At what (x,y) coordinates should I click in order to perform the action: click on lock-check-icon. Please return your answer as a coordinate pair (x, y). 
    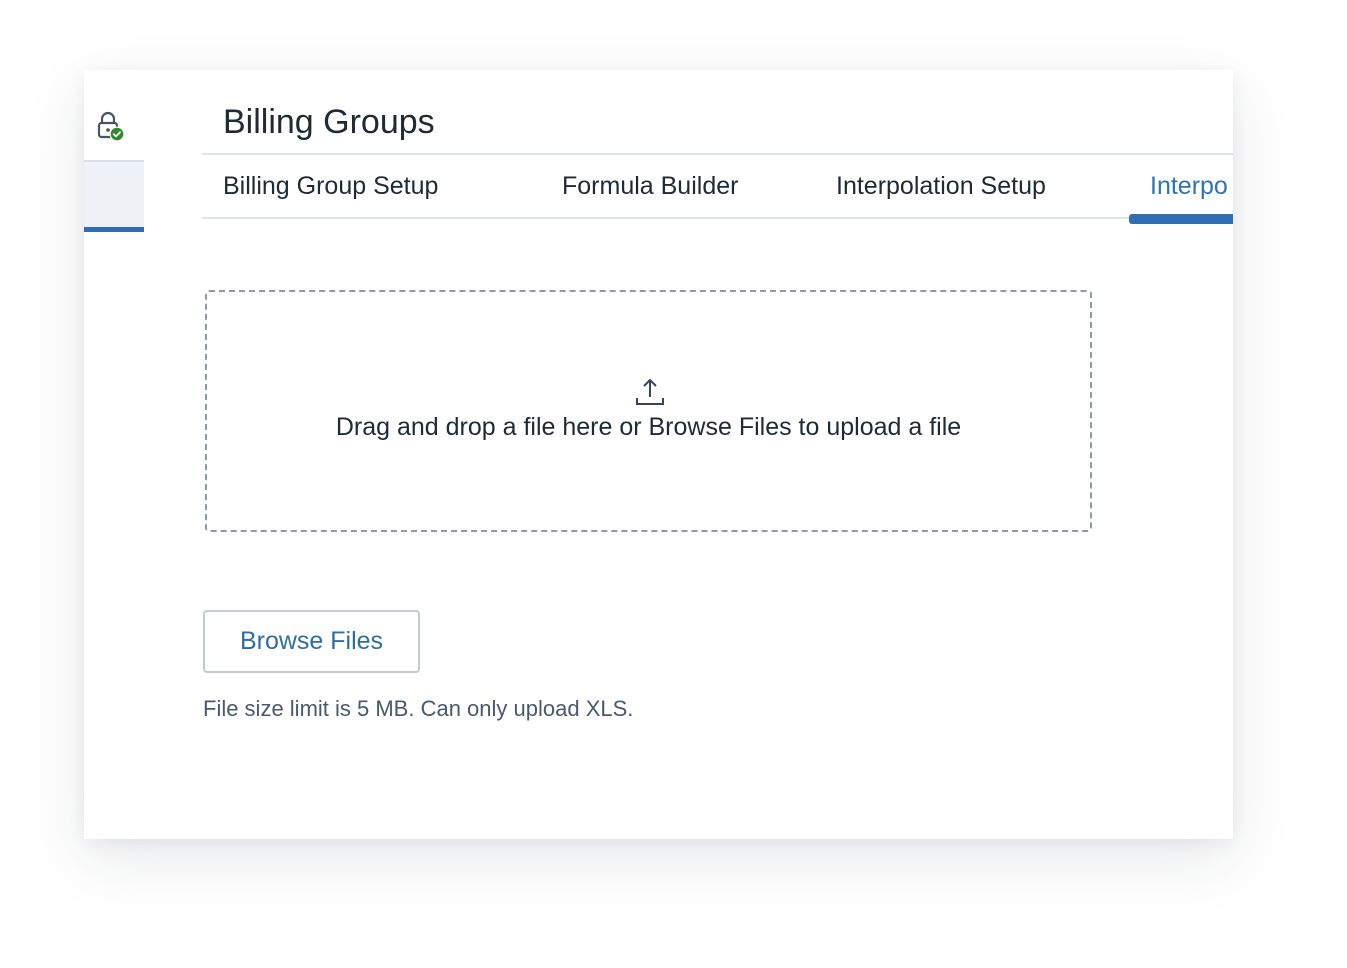
    Looking at the image, I should click on (111, 127).